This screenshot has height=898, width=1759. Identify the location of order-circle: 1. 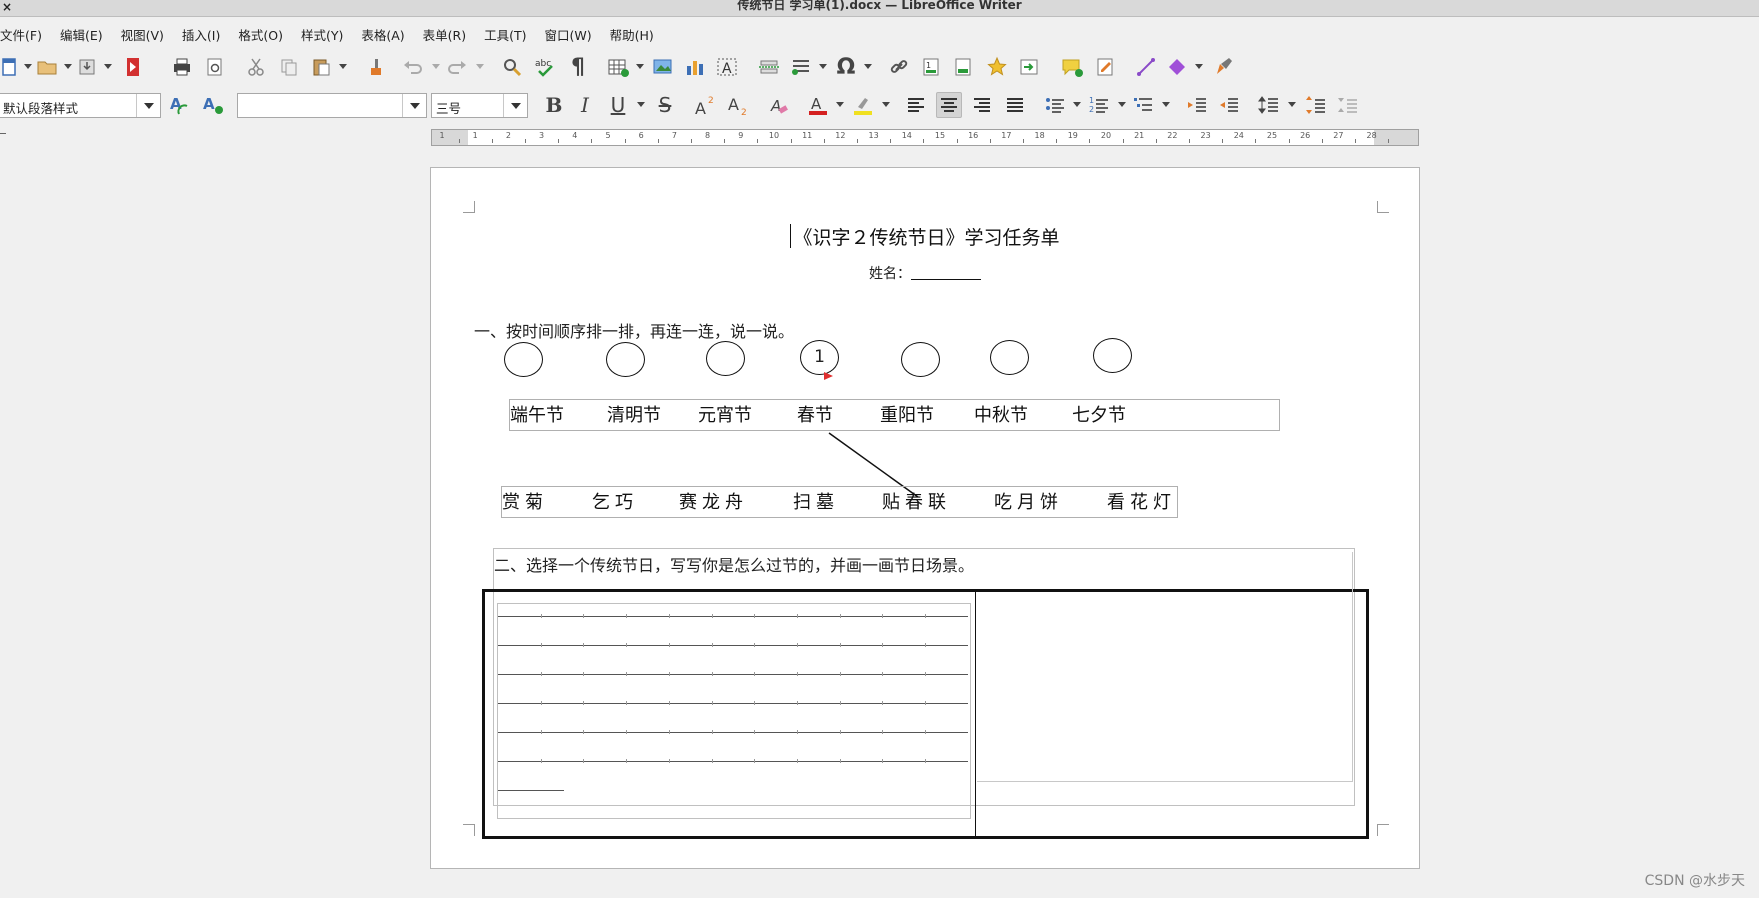
(819, 357).